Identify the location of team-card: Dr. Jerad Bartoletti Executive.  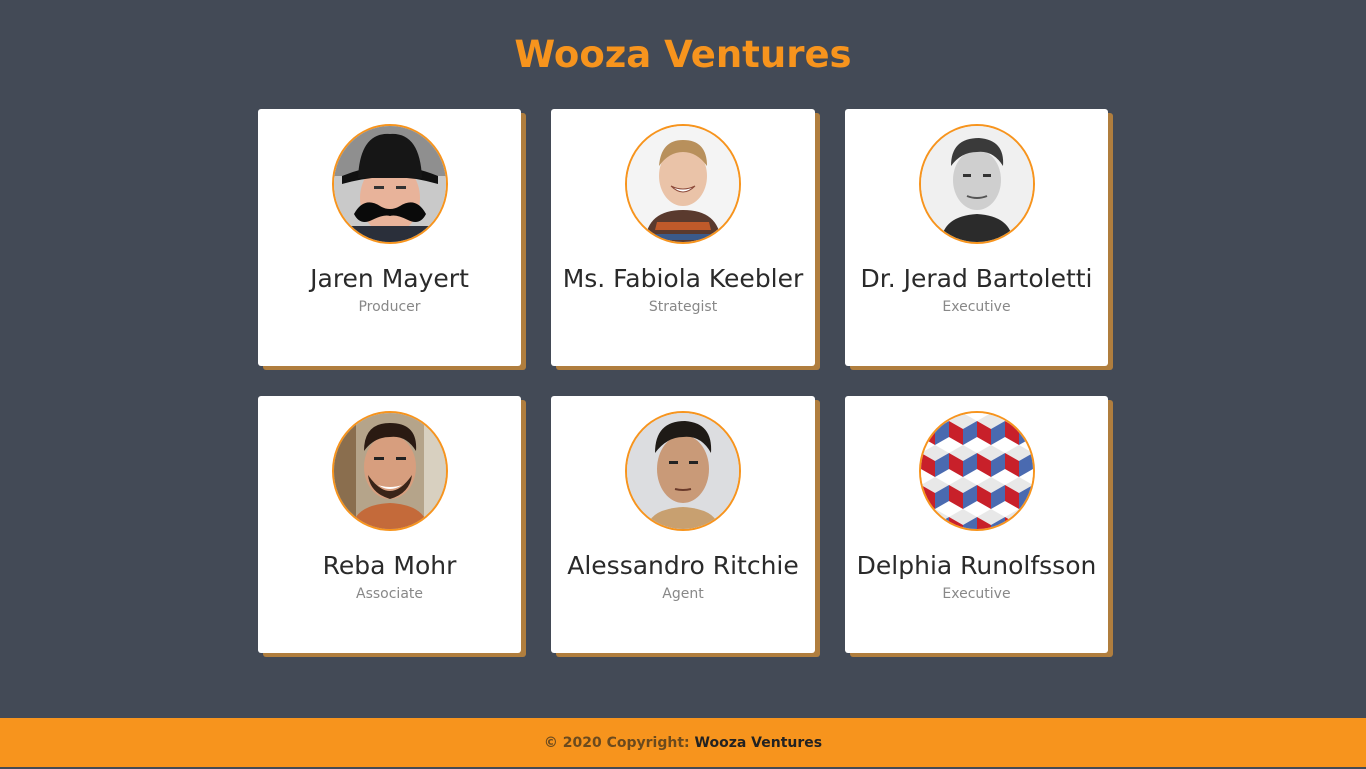
(976, 237).